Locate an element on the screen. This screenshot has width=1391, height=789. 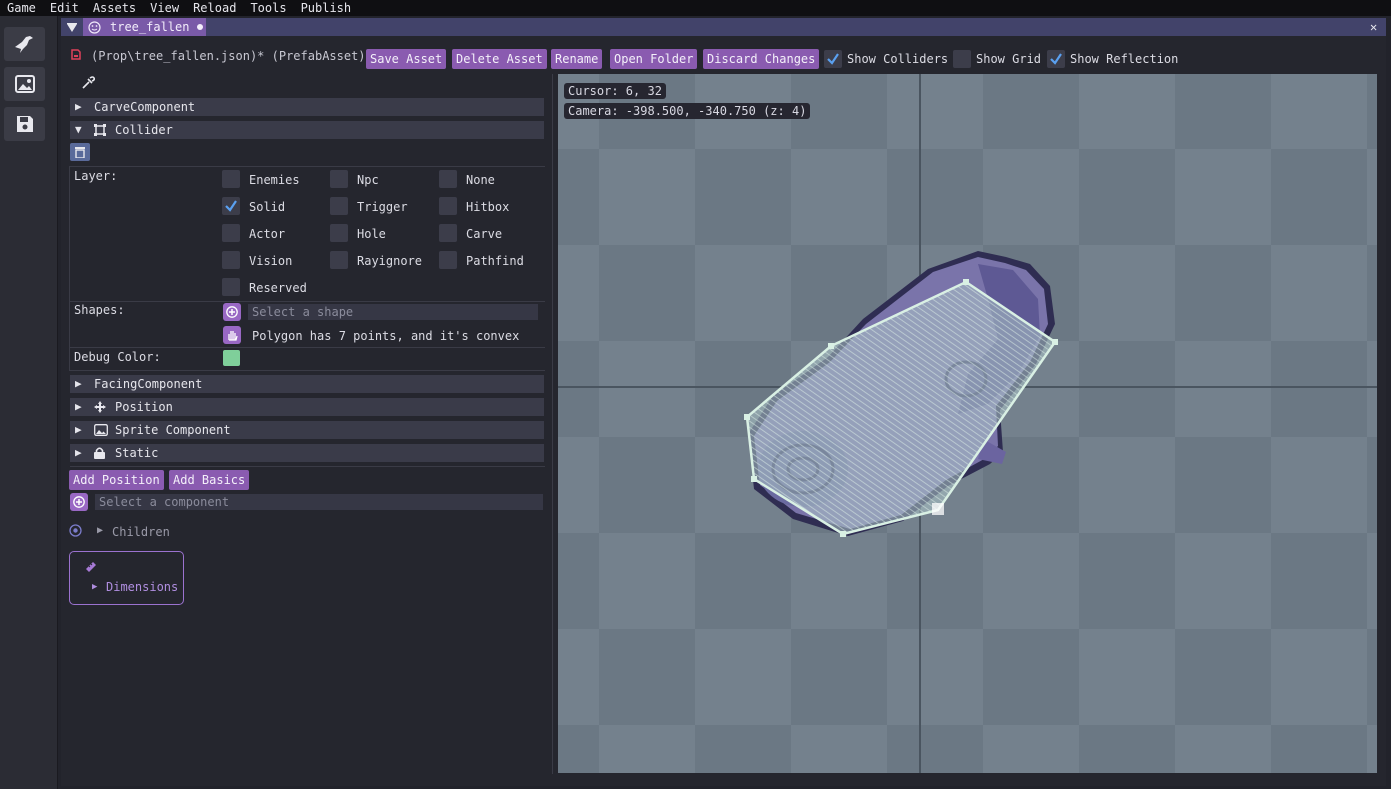
lock-icon is located at coordinates (99, 453).